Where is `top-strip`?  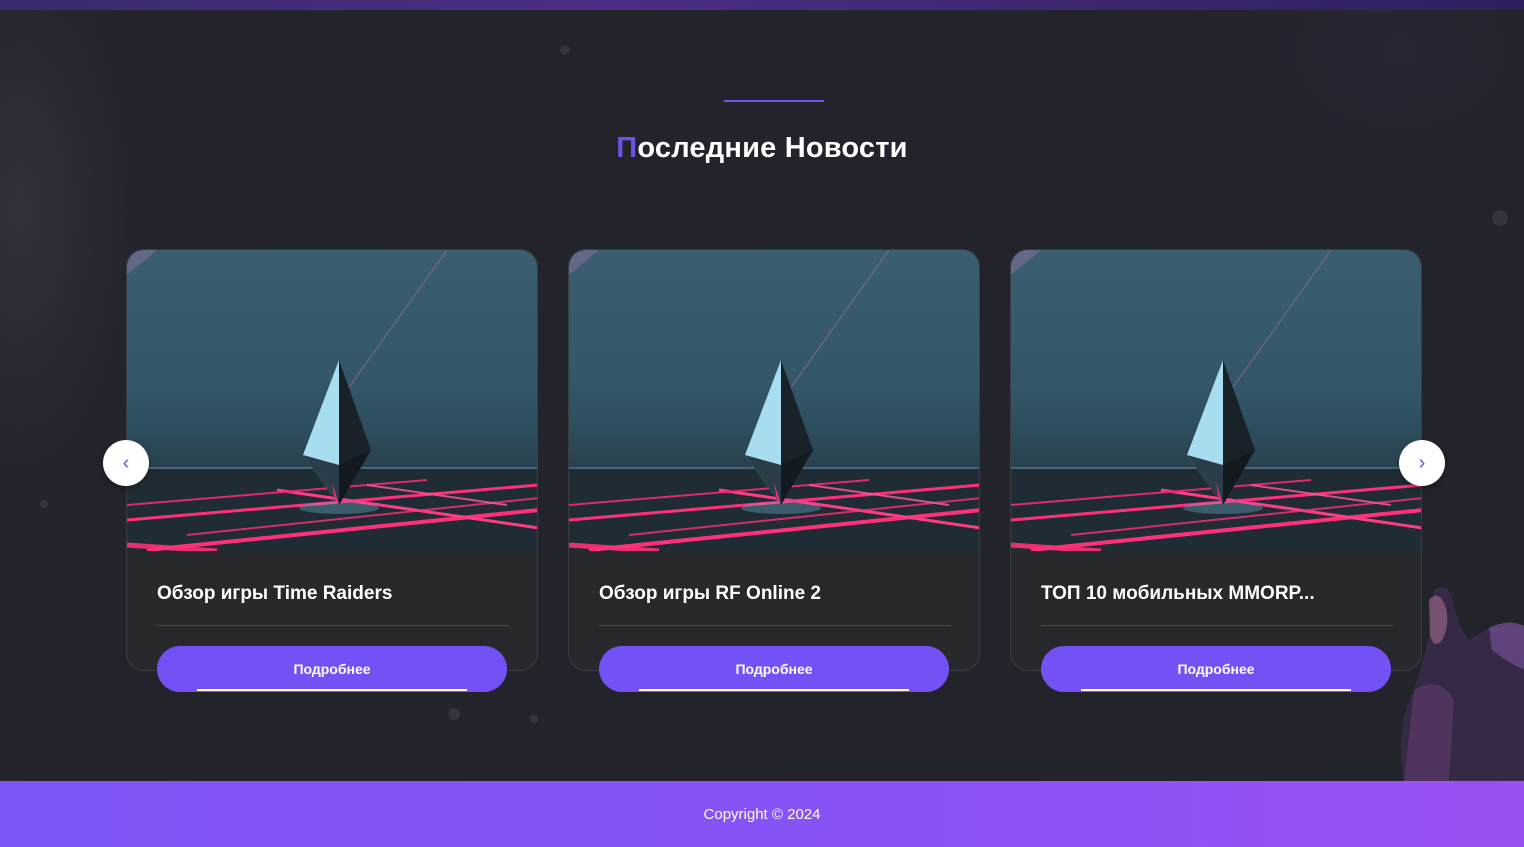 top-strip is located at coordinates (762, 5).